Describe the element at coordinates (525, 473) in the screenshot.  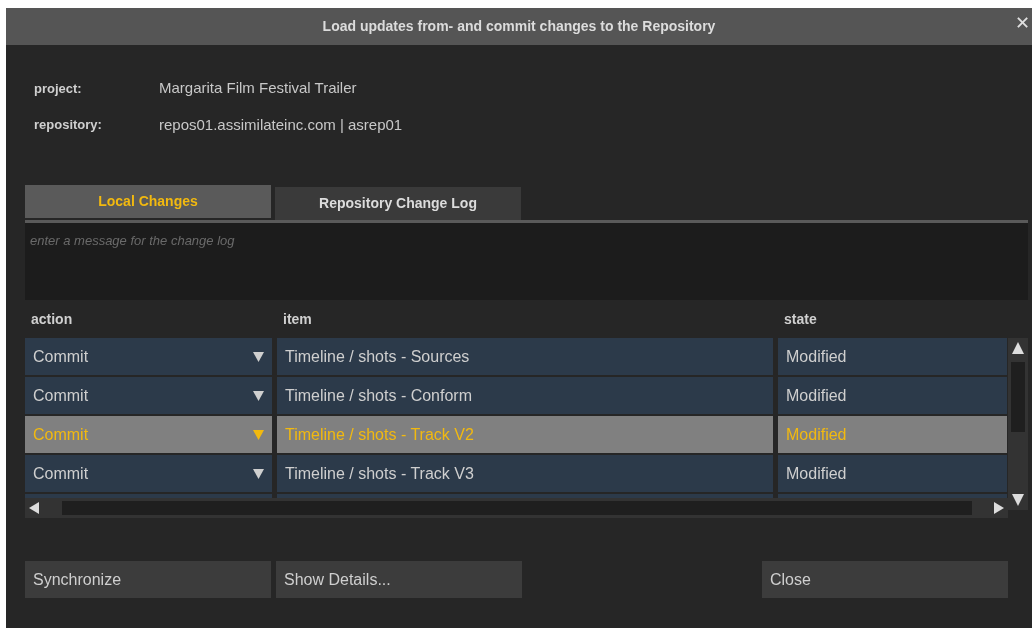
I see `table-cell: Timeline / shots - Track V3` at that location.